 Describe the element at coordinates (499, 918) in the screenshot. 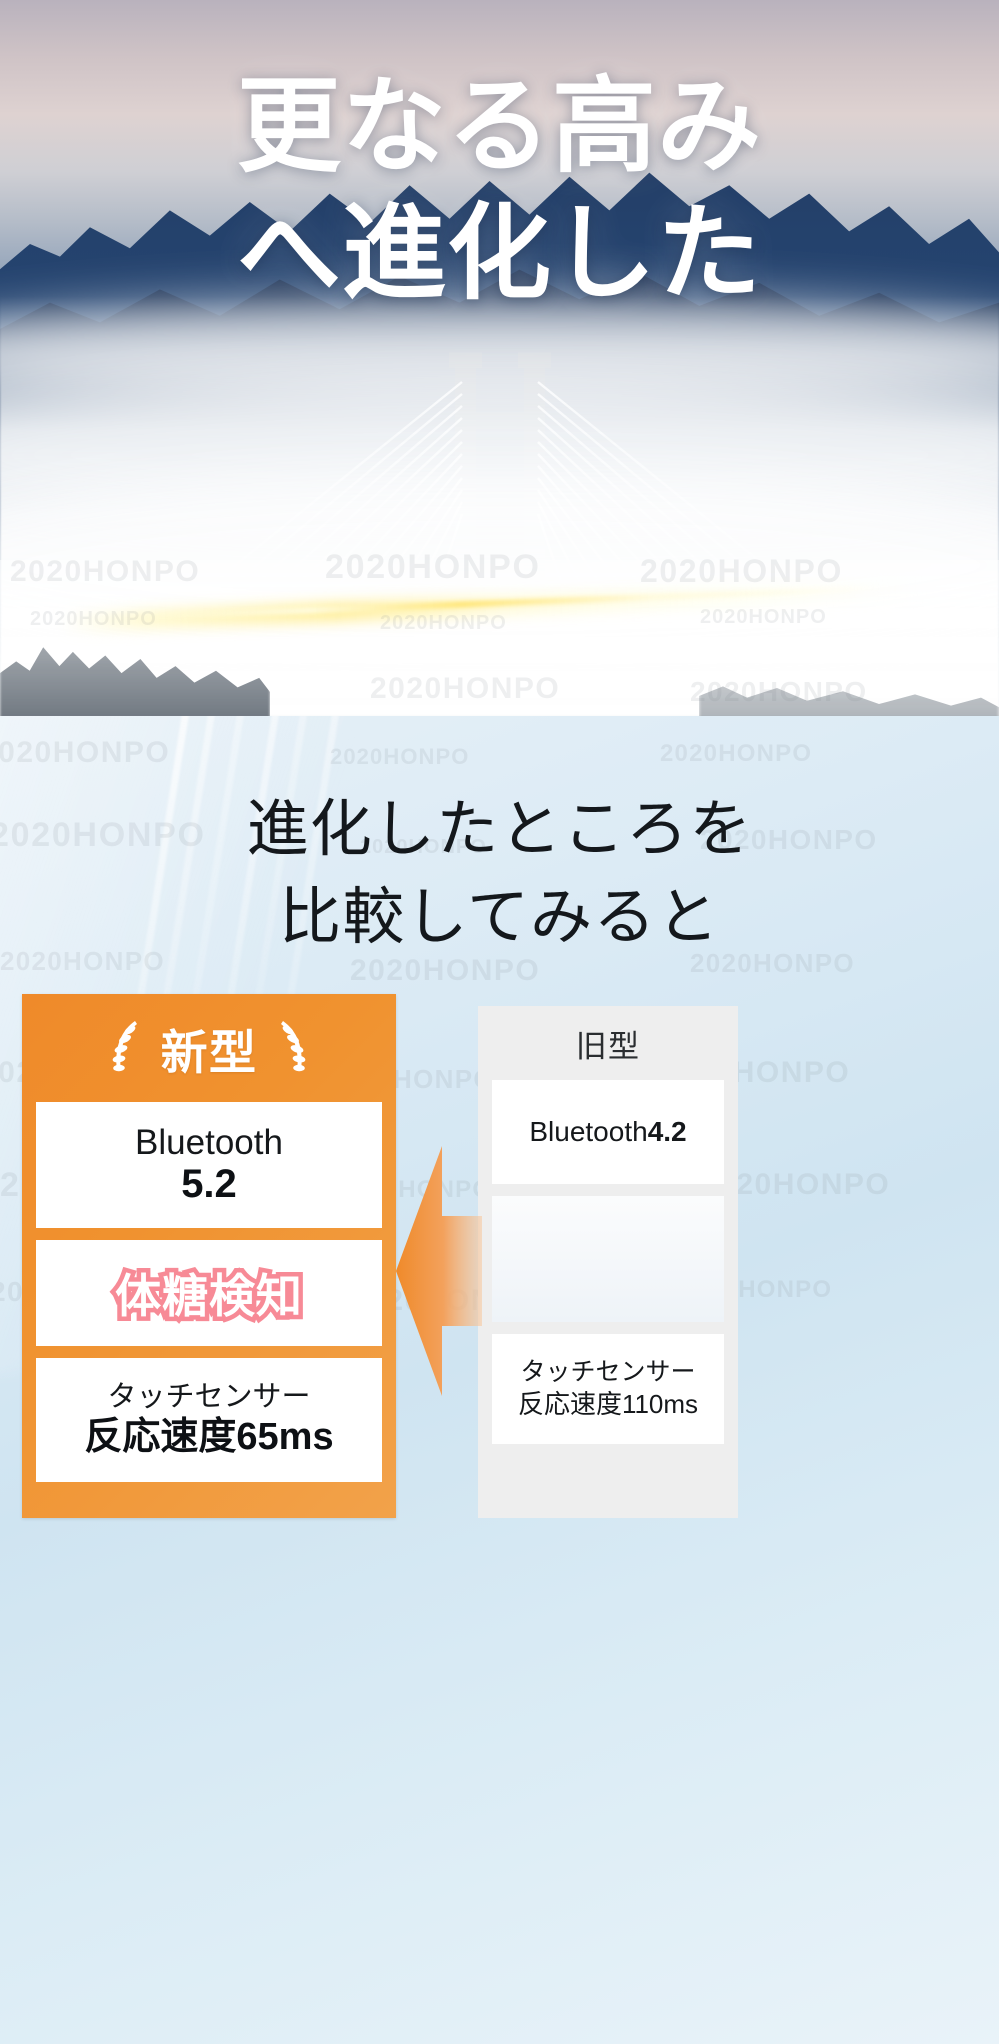

I see `section-heading-line-2: 比較してみると` at that location.